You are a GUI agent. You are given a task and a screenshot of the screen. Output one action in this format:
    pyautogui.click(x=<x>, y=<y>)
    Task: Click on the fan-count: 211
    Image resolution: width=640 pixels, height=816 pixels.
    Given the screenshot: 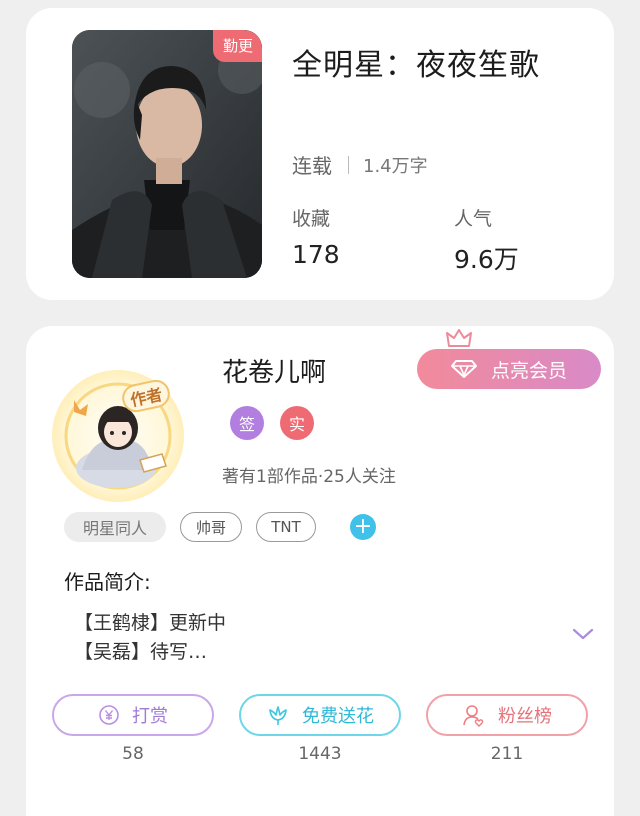 What is the action you would take?
    pyautogui.click(x=507, y=754)
    